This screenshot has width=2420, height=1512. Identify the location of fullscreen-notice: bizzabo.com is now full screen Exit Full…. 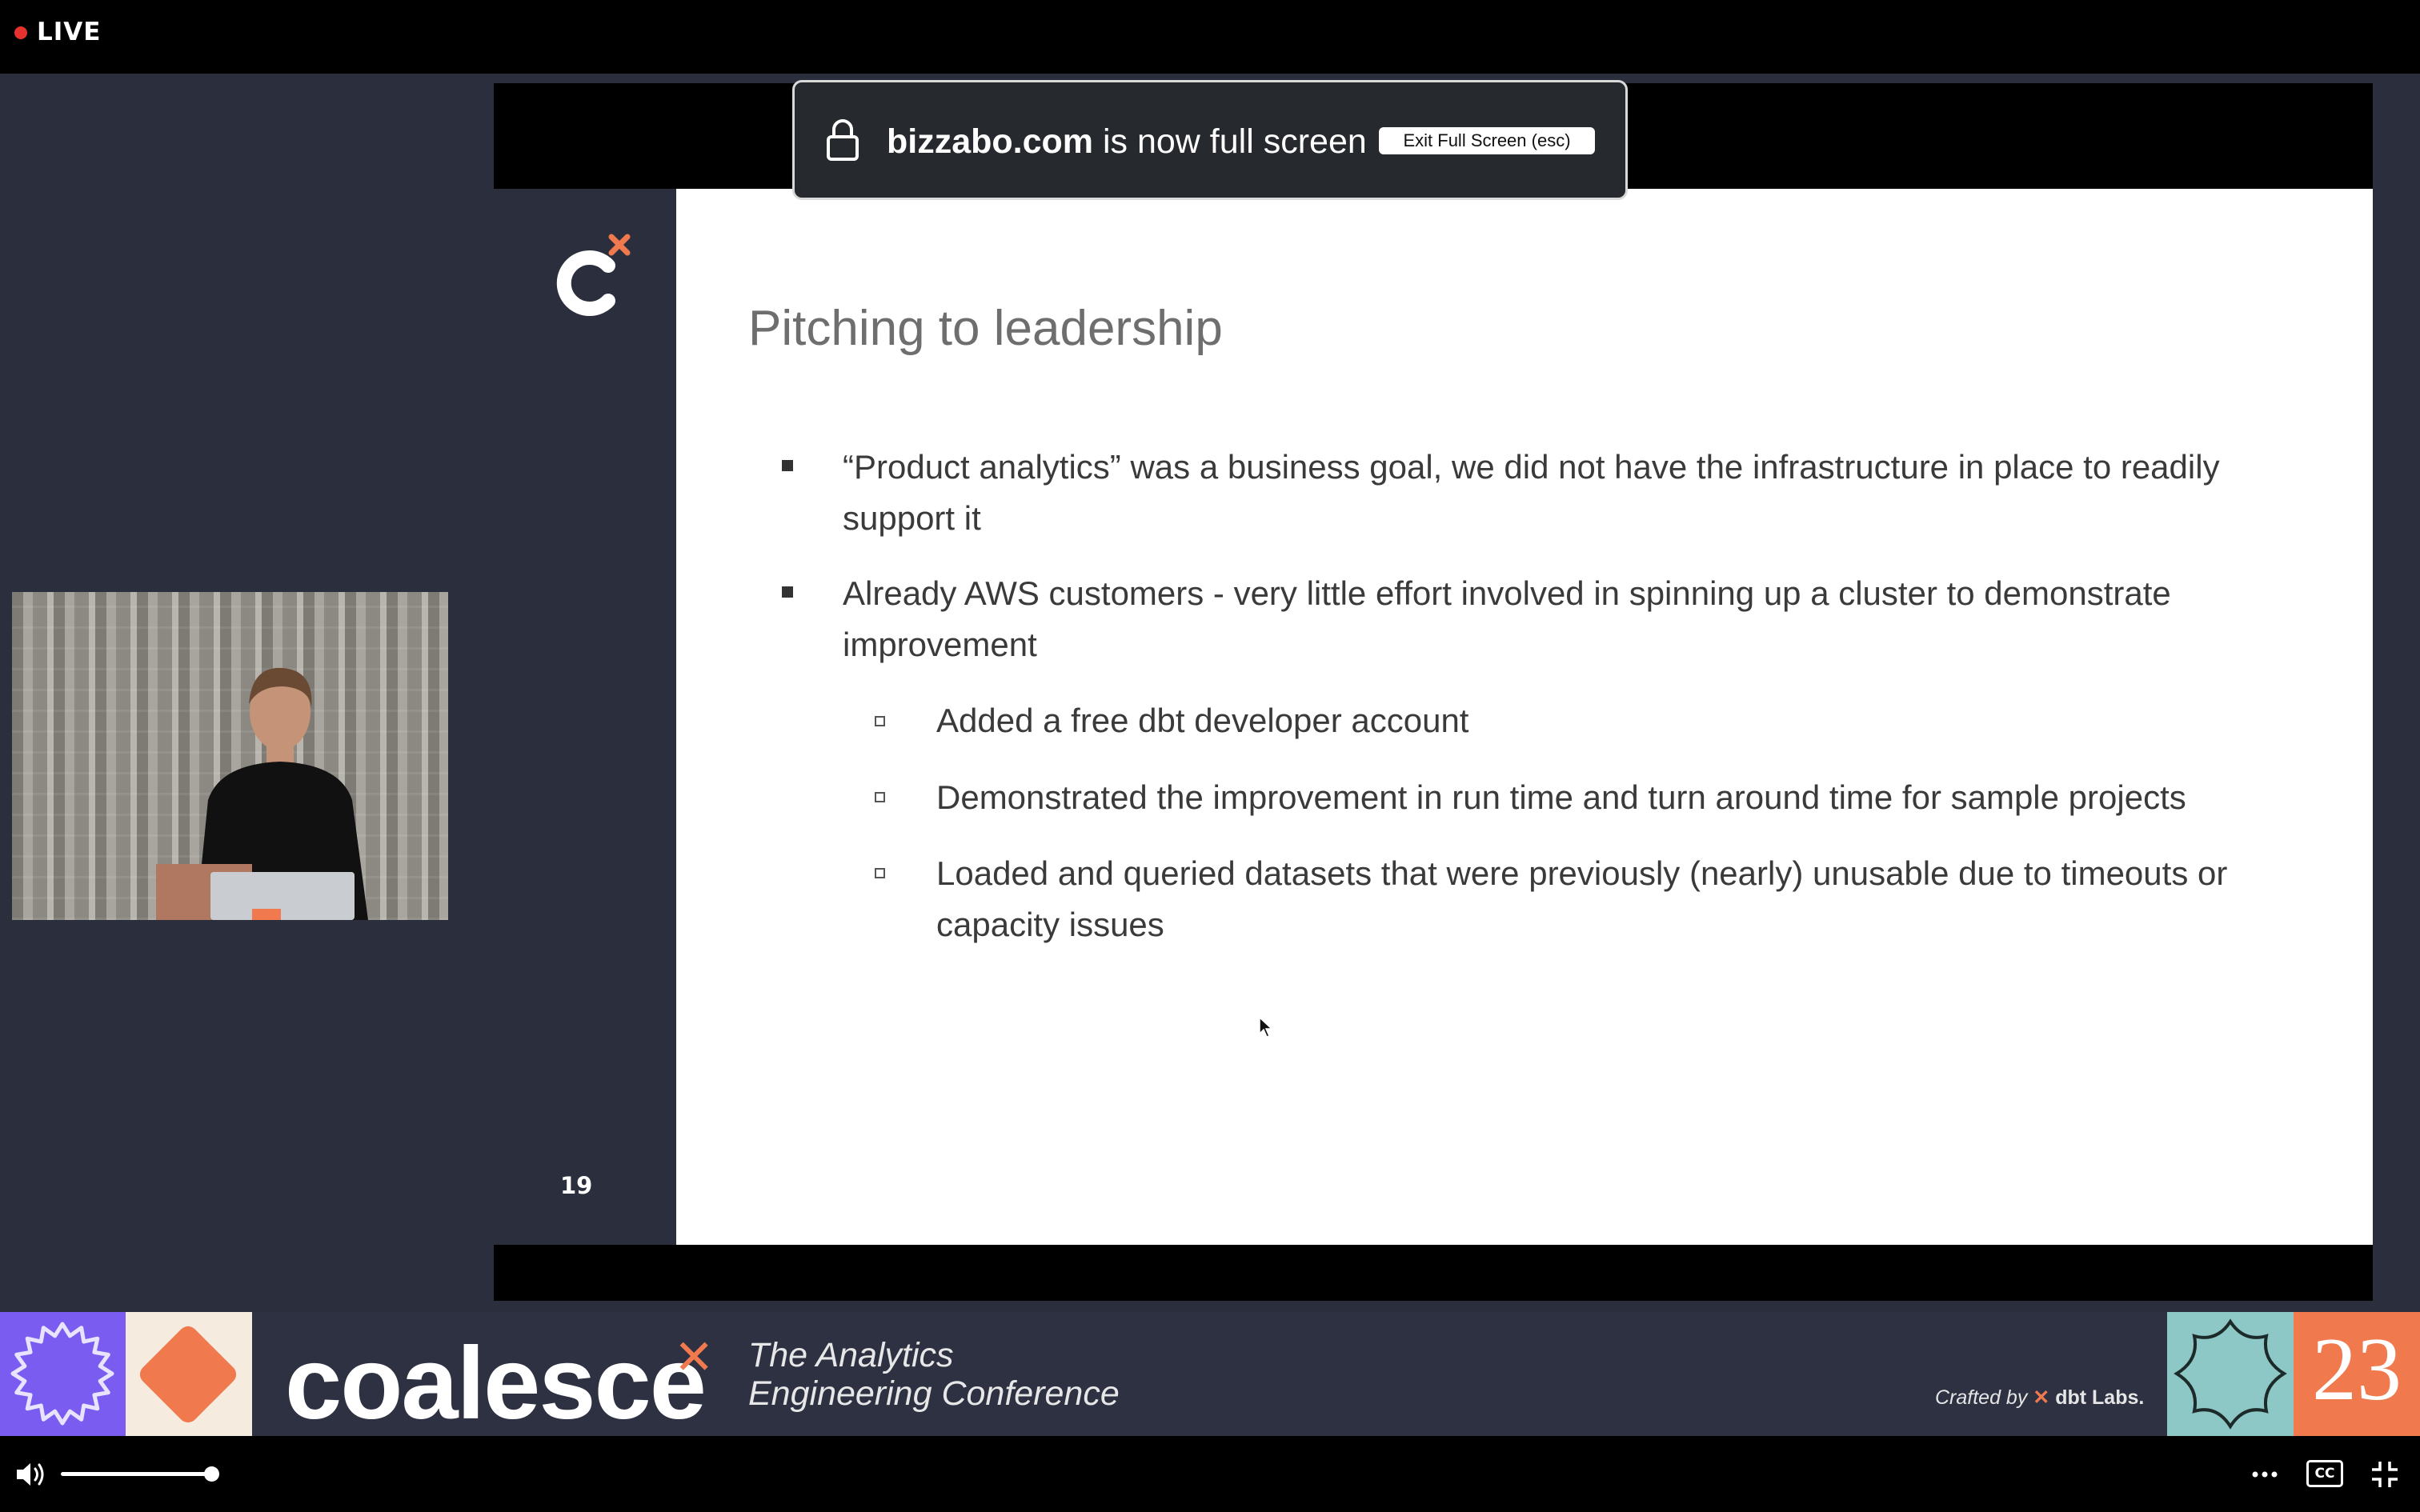
(1210, 140).